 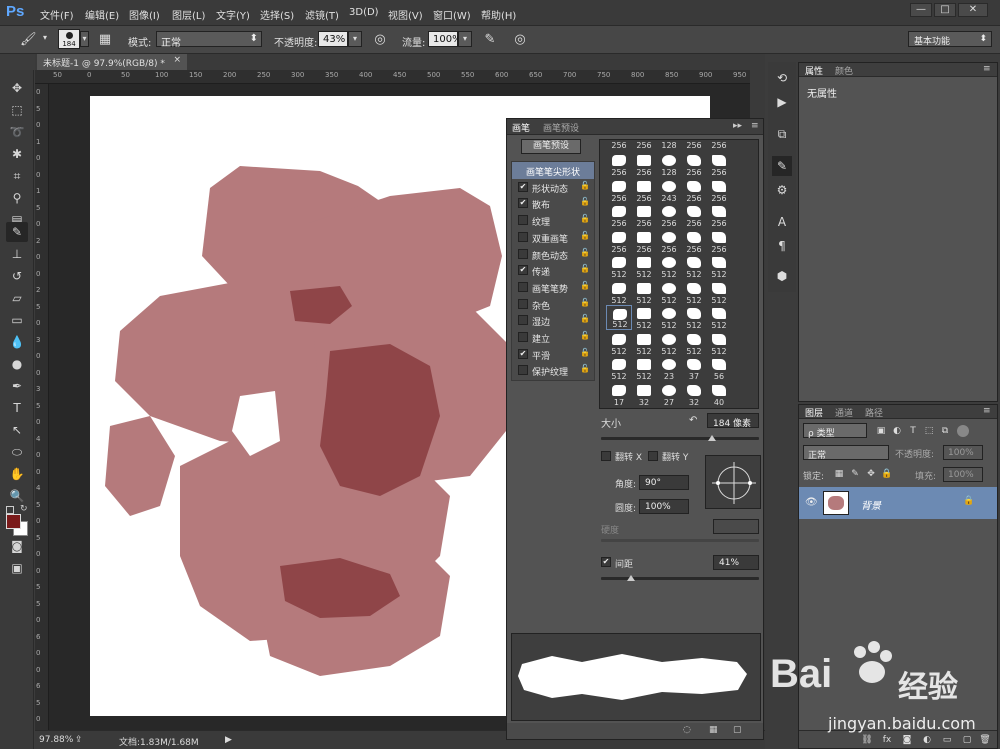 What do you see at coordinates (782, 190) in the screenshot?
I see `brush-presets-icon: ⚙` at bounding box center [782, 190].